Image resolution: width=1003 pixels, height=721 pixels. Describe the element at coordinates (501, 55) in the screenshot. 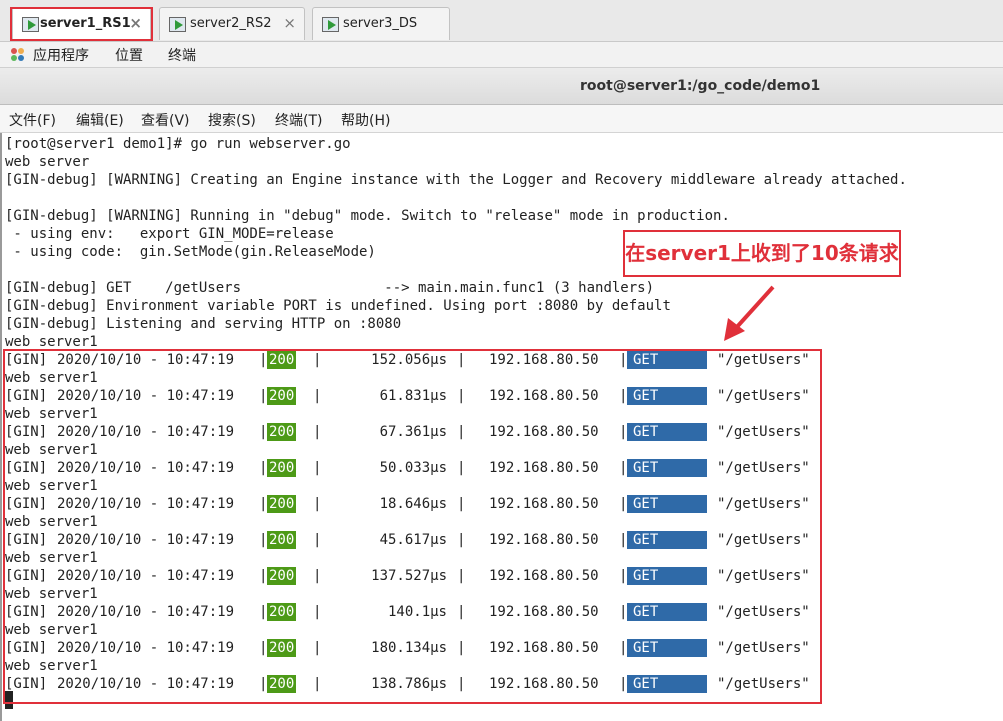

I see `app-menu-bar: 应用程序 位置 终端` at that location.